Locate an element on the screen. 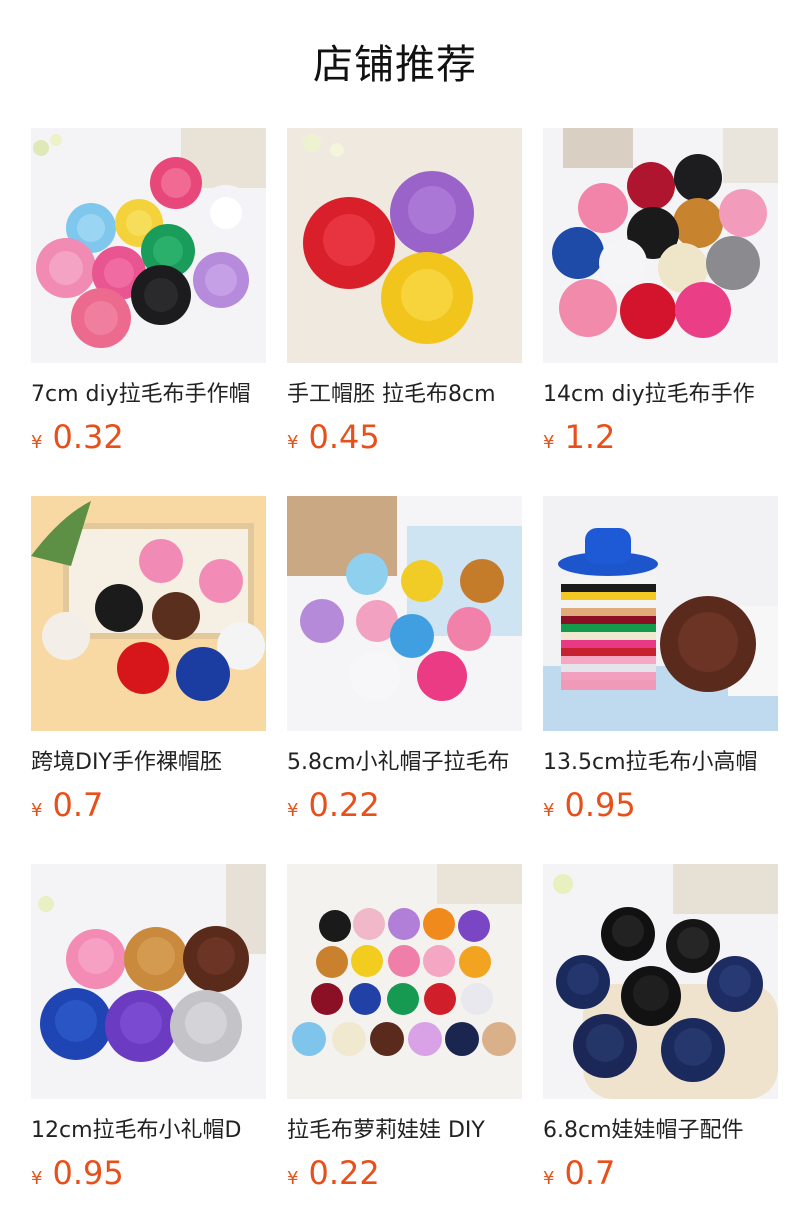 Image resolution: width=790 pixels, height=1232 pixels. product-name: 跨境DIY手作裸帽胚 is located at coordinates (148, 763).